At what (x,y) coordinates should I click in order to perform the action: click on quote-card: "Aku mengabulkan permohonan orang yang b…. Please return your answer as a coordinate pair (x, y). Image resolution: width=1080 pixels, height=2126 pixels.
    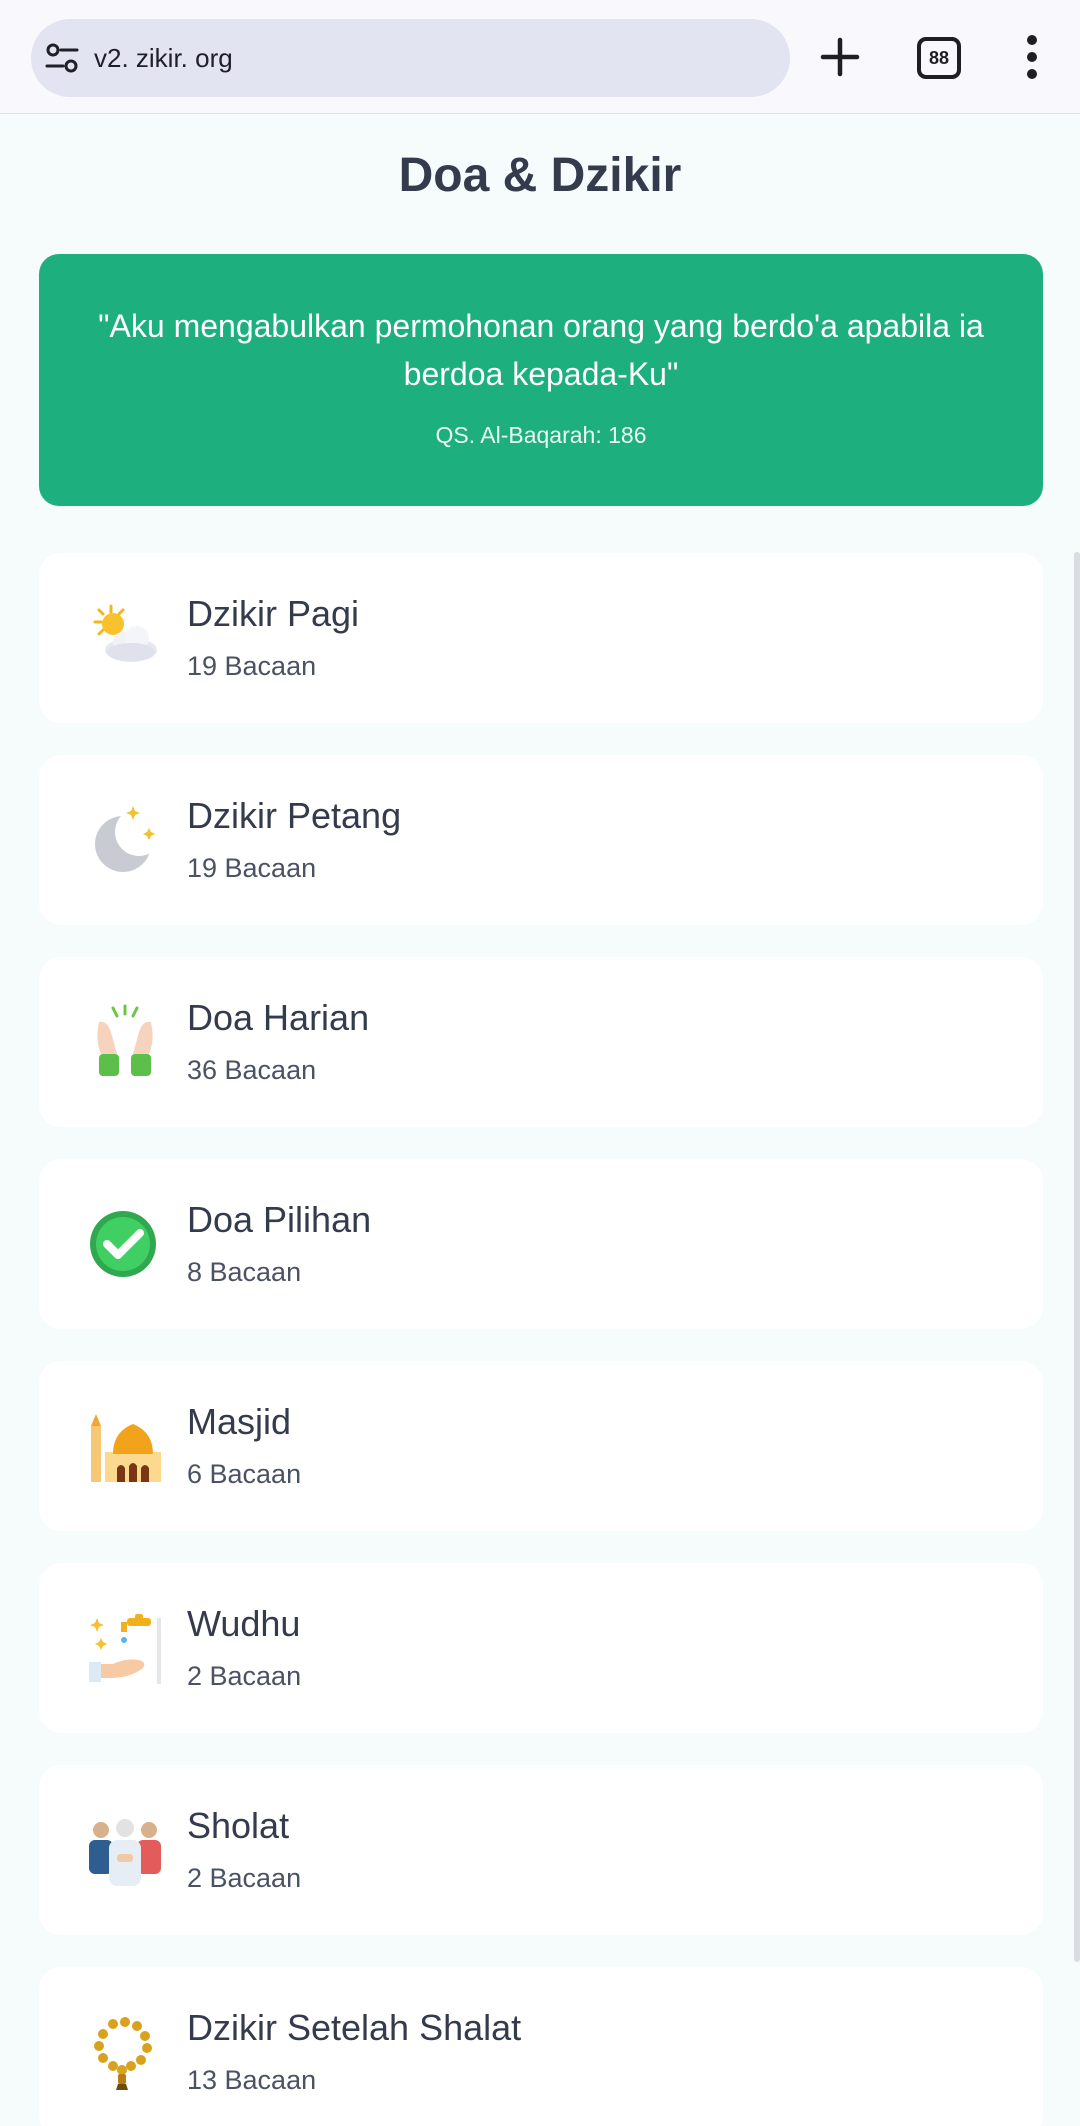
    Looking at the image, I should click on (541, 380).